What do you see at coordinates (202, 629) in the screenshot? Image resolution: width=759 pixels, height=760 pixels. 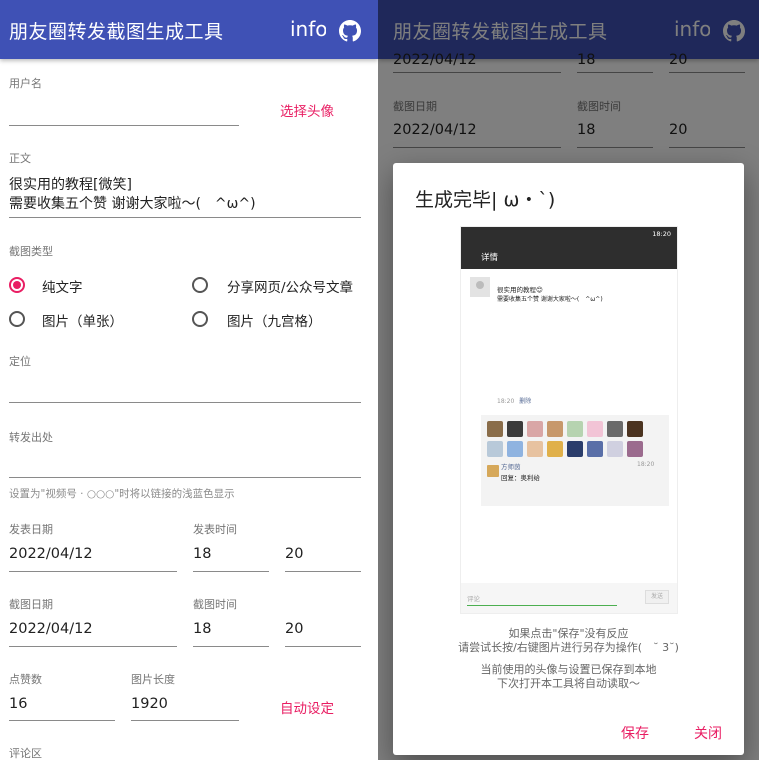 I see `shot-hour-input: 18` at bounding box center [202, 629].